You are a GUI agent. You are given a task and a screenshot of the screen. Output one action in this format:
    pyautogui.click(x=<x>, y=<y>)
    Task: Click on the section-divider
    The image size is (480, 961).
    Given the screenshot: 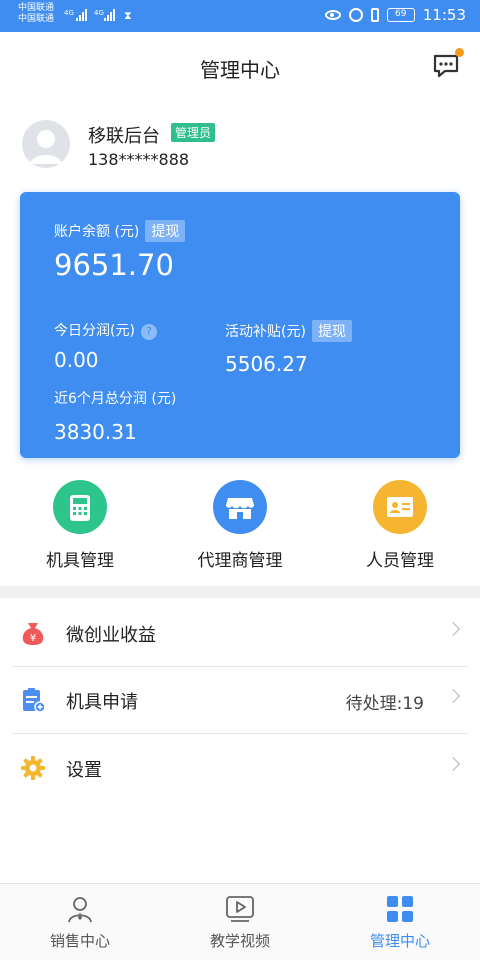 What is the action you would take?
    pyautogui.click(x=240, y=592)
    